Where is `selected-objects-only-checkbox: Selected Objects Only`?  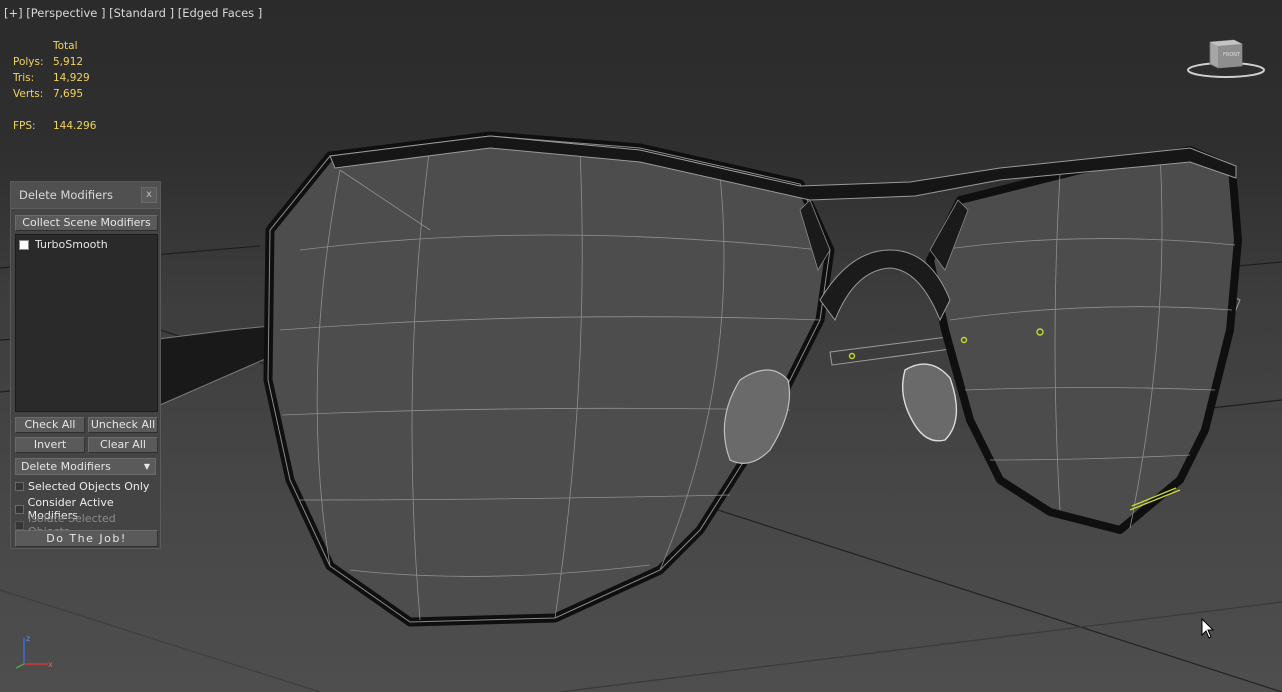 selected-objects-only-checkbox: Selected Objects Only is located at coordinates (82, 486).